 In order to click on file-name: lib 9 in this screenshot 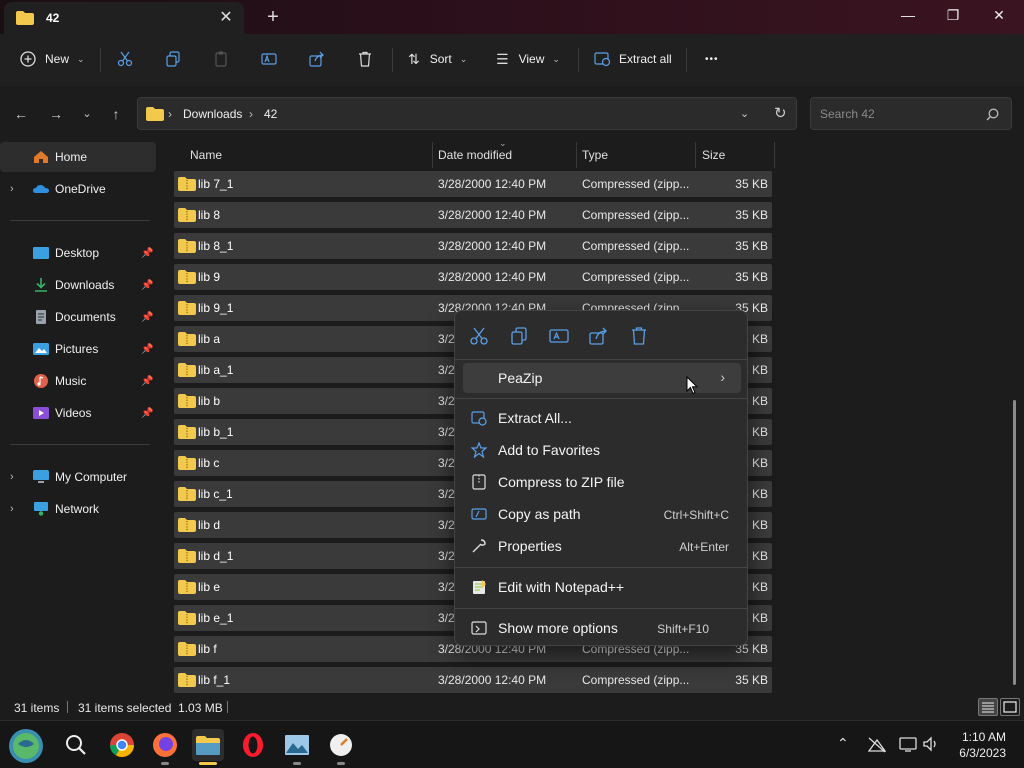, I will do `click(209, 277)`.